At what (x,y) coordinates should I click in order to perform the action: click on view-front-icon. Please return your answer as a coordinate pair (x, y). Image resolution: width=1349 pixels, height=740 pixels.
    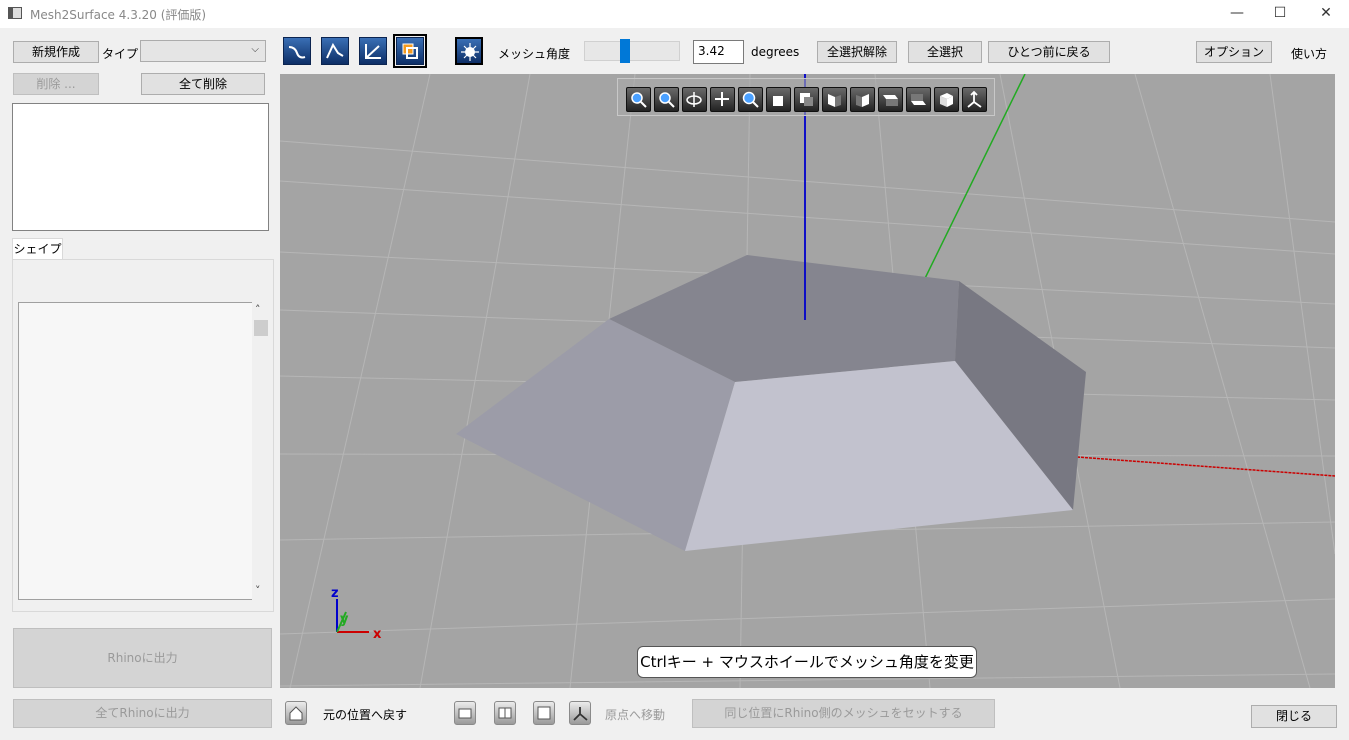
    Looking at the image, I should click on (778, 101).